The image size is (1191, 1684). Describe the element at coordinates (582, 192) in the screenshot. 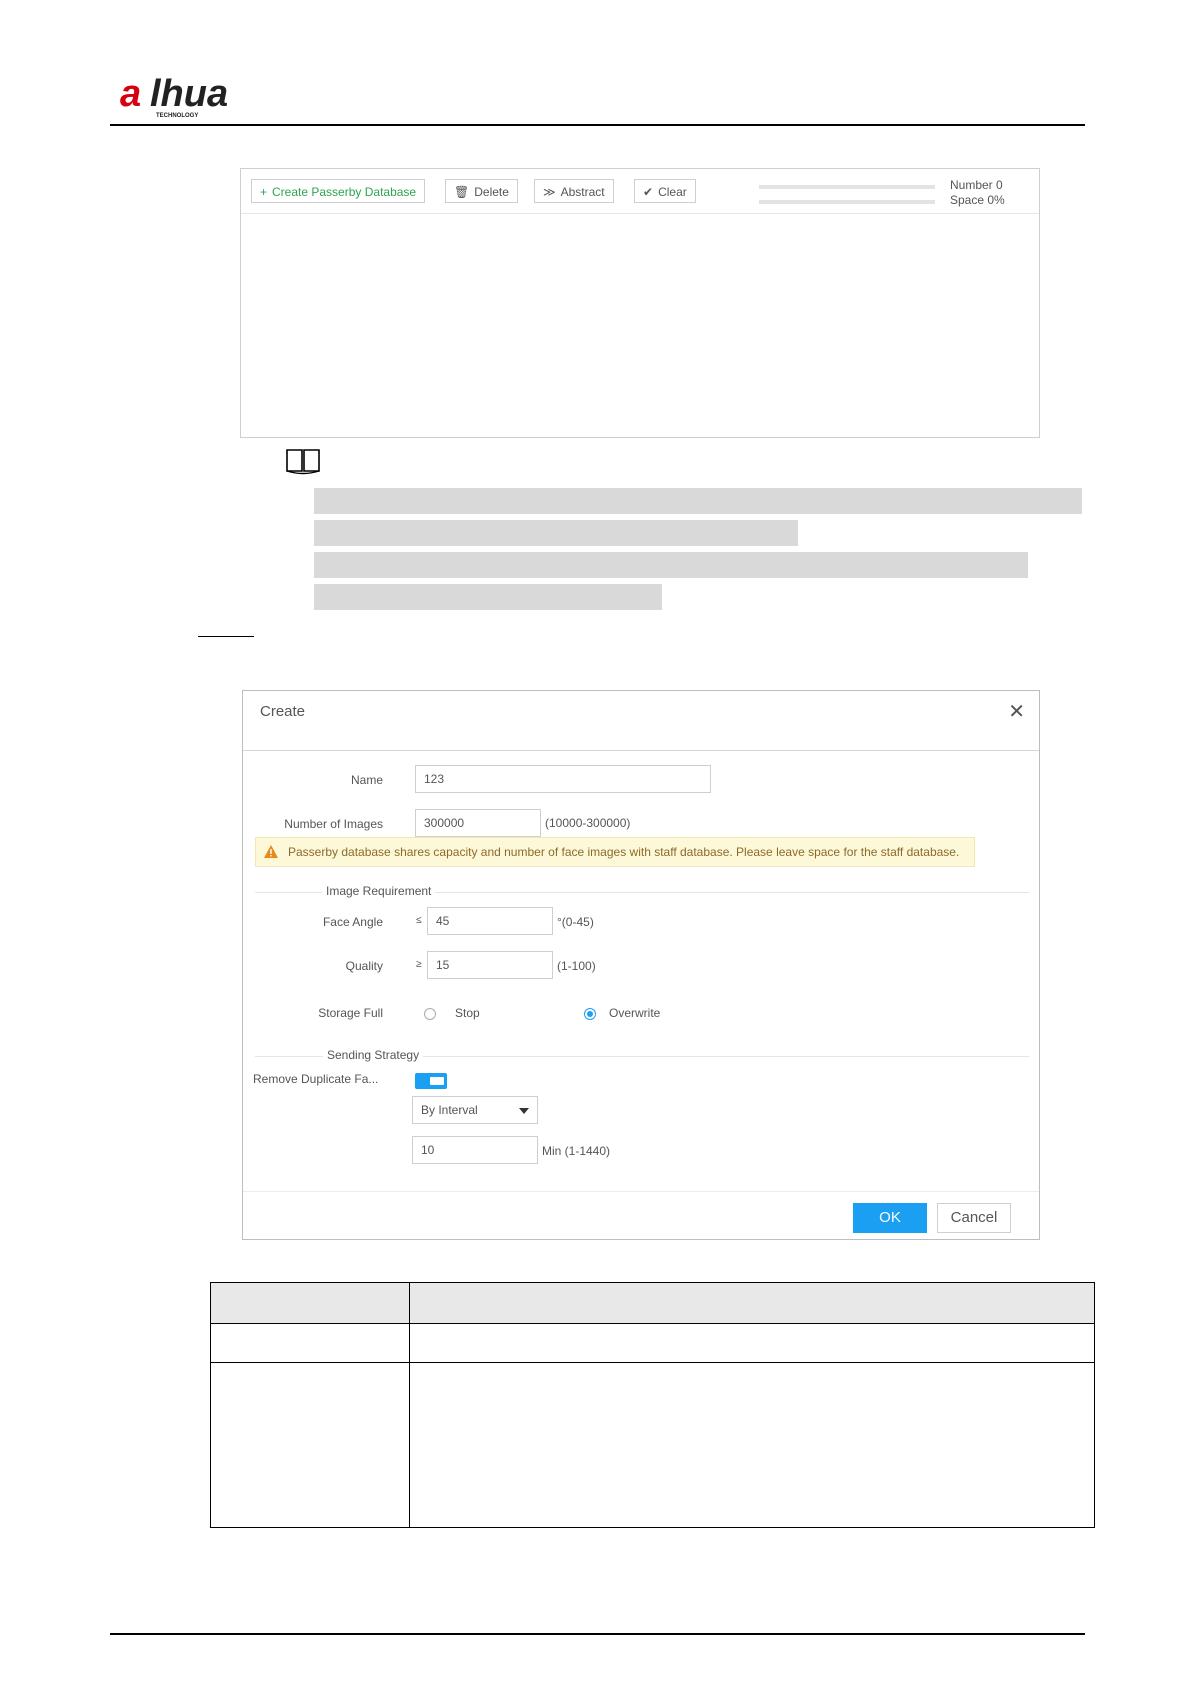

I see `abstract-label: Abstract` at that location.